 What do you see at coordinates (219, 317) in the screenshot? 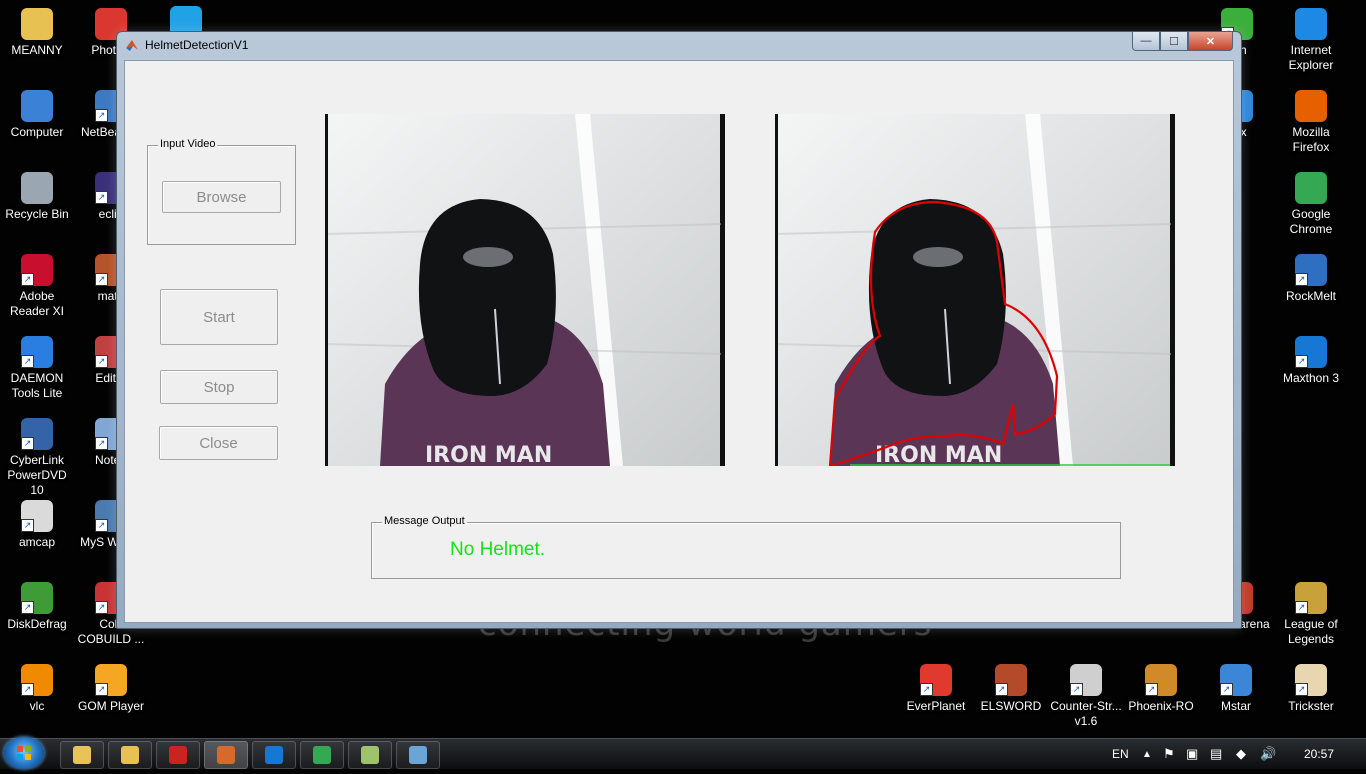
I see `start-button: Start` at bounding box center [219, 317].